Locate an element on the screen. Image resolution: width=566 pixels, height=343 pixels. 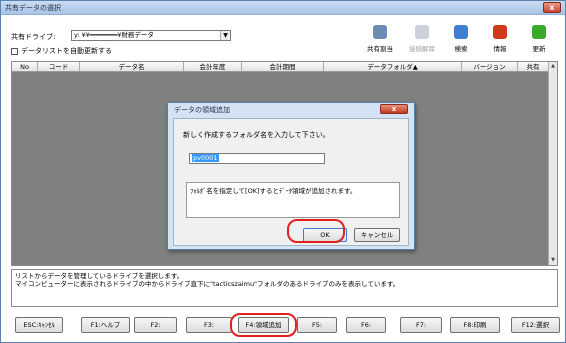
toolbar-button: 接続解除 is located at coordinates (422, 40).